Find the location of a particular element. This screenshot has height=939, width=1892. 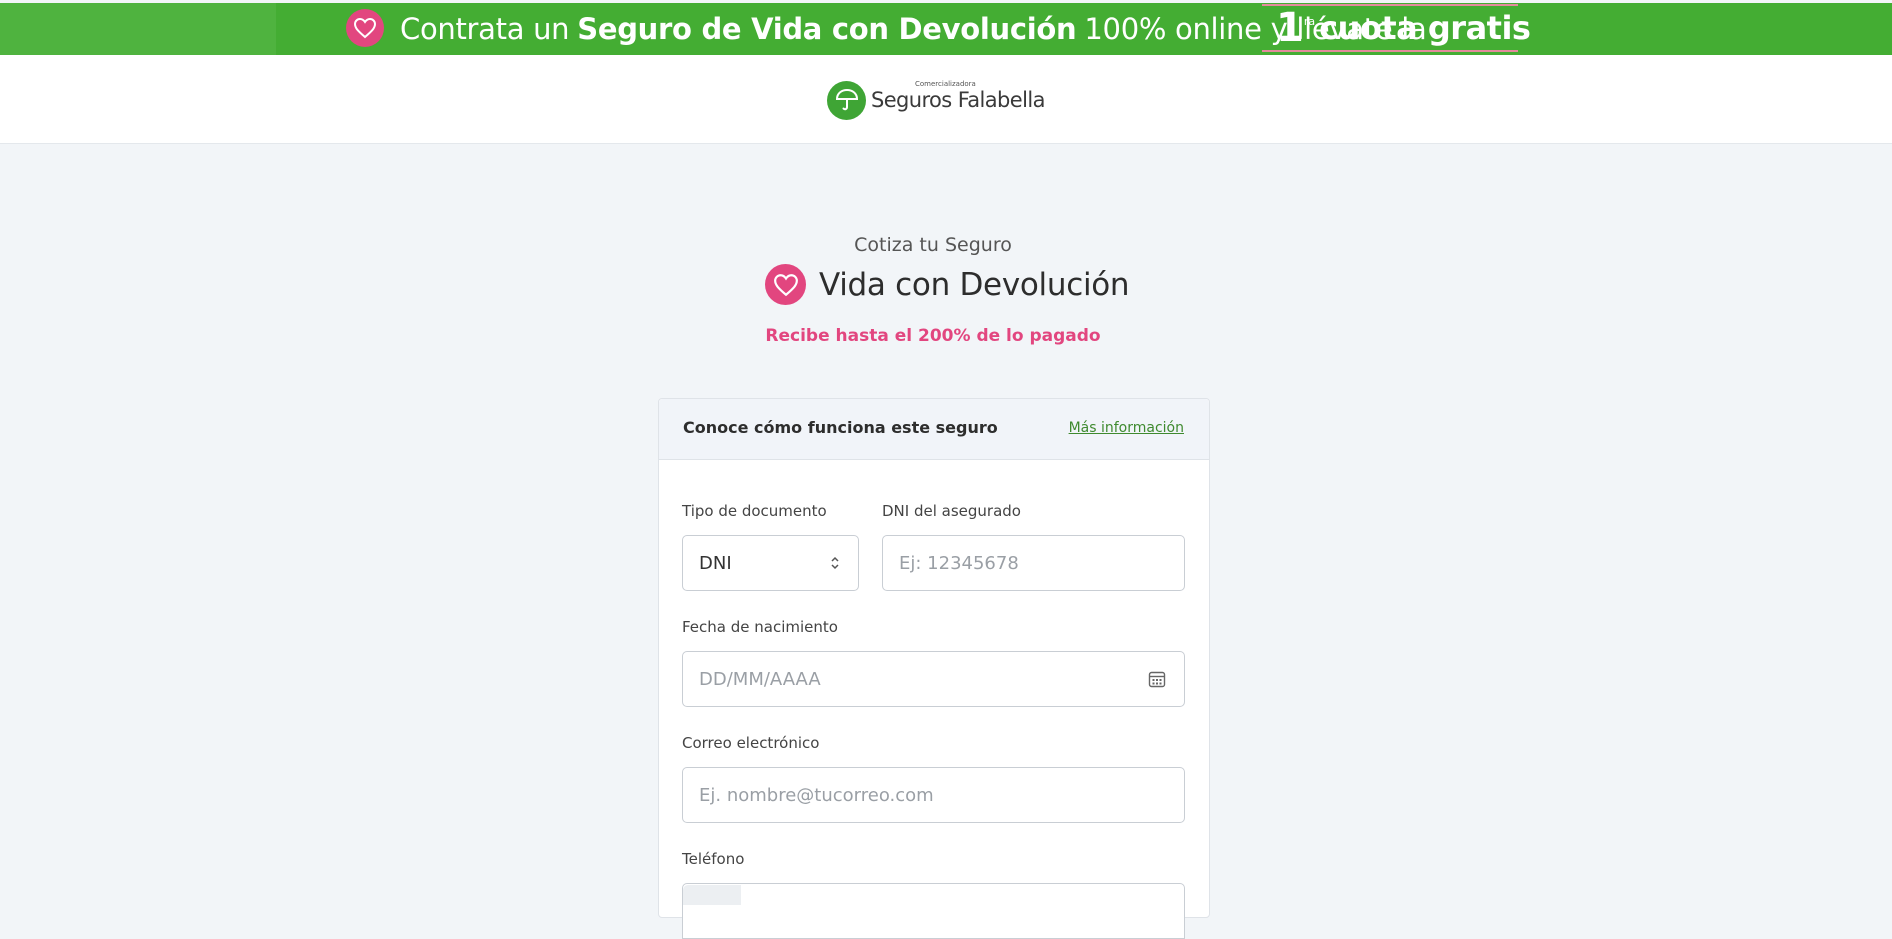

email-field is located at coordinates (933, 795).